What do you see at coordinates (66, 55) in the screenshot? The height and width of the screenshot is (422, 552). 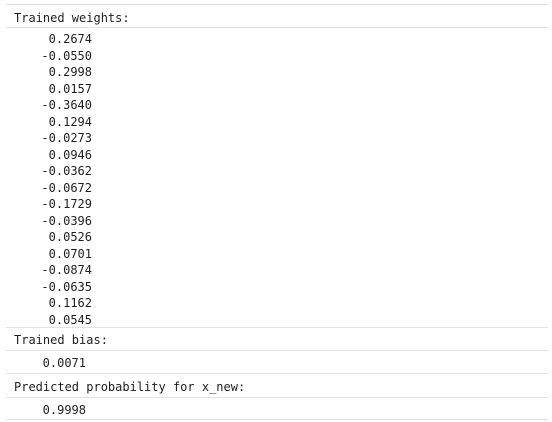 I see `weight-value: -0.0550` at bounding box center [66, 55].